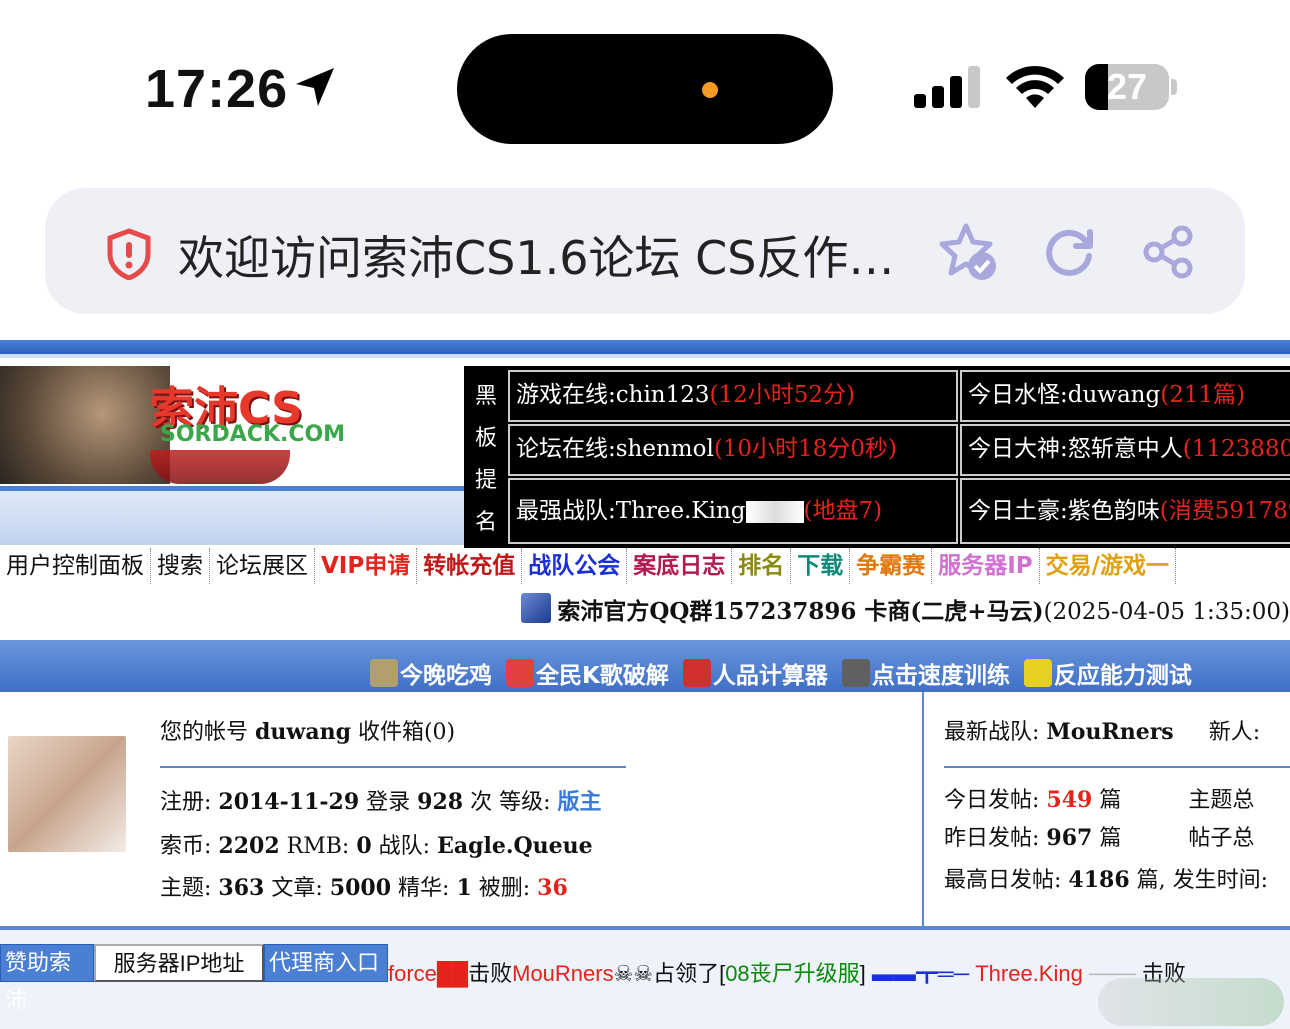 This screenshot has width=1290, height=1029. Describe the element at coordinates (923, 810) in the screenshot. I see `panel-divider` at that location.